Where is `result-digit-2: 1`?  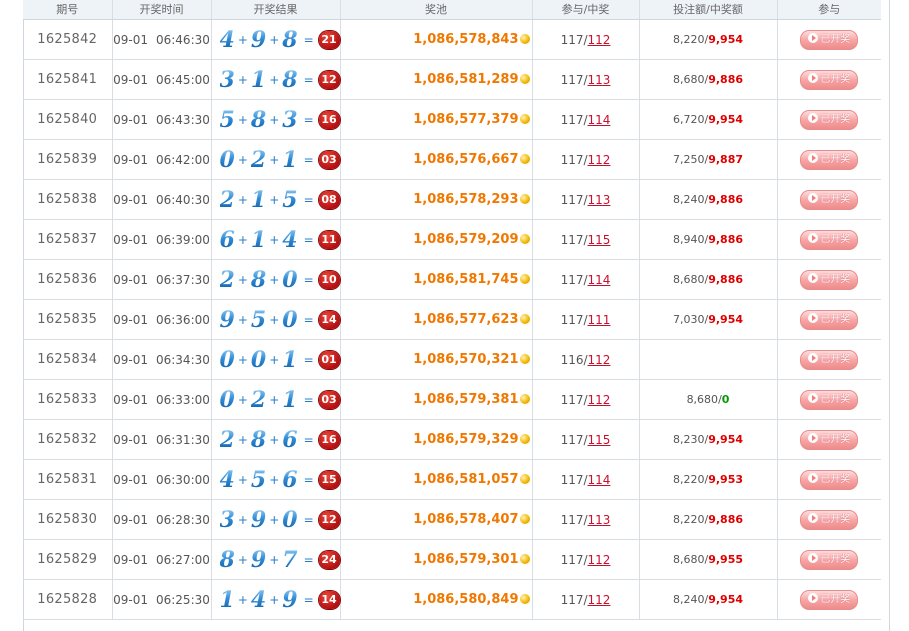 result-digit-2: 1 is located at coordinates (258, 79).